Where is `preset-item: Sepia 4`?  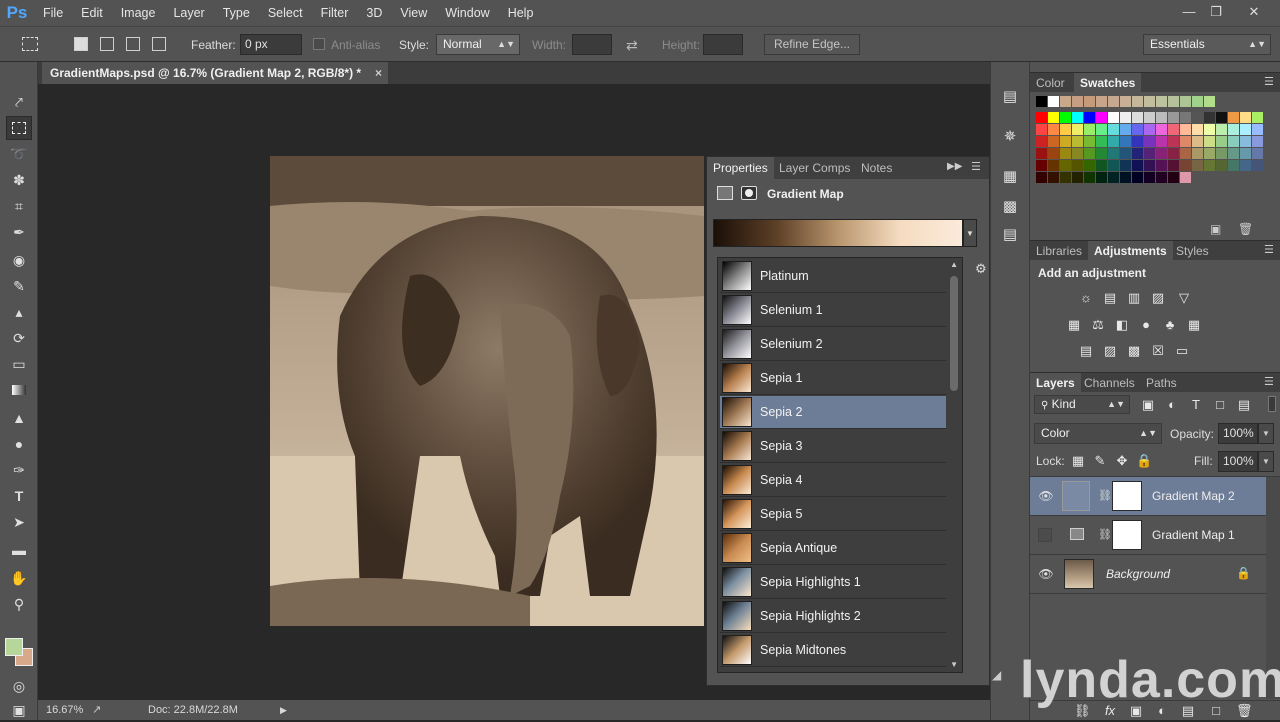
preset-item: Sepia 4 is located at coordinates (833, 480).